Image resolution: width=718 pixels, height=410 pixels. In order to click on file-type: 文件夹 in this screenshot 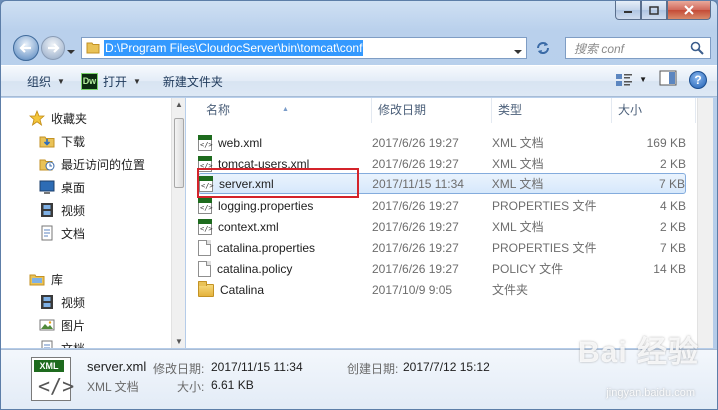, I will do `click(510, 290)`.